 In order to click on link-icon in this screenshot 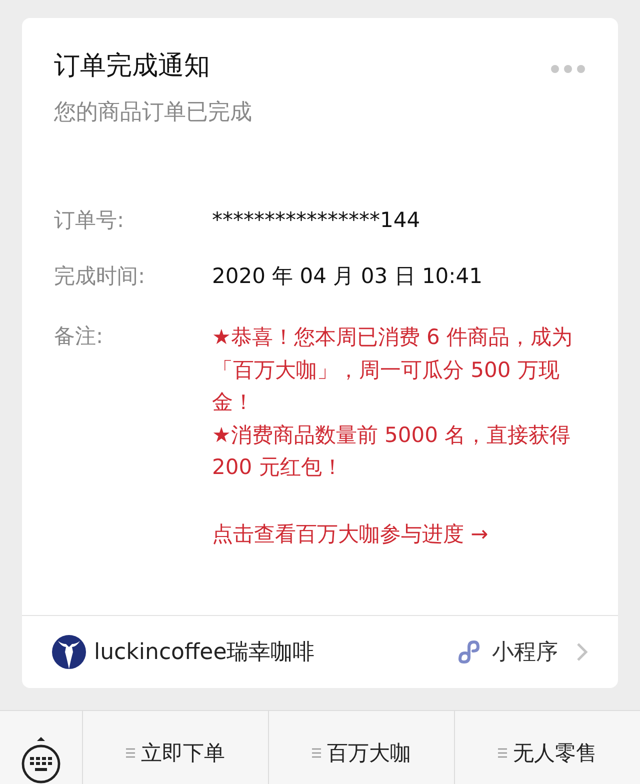, I will do `click(469, 652)`.